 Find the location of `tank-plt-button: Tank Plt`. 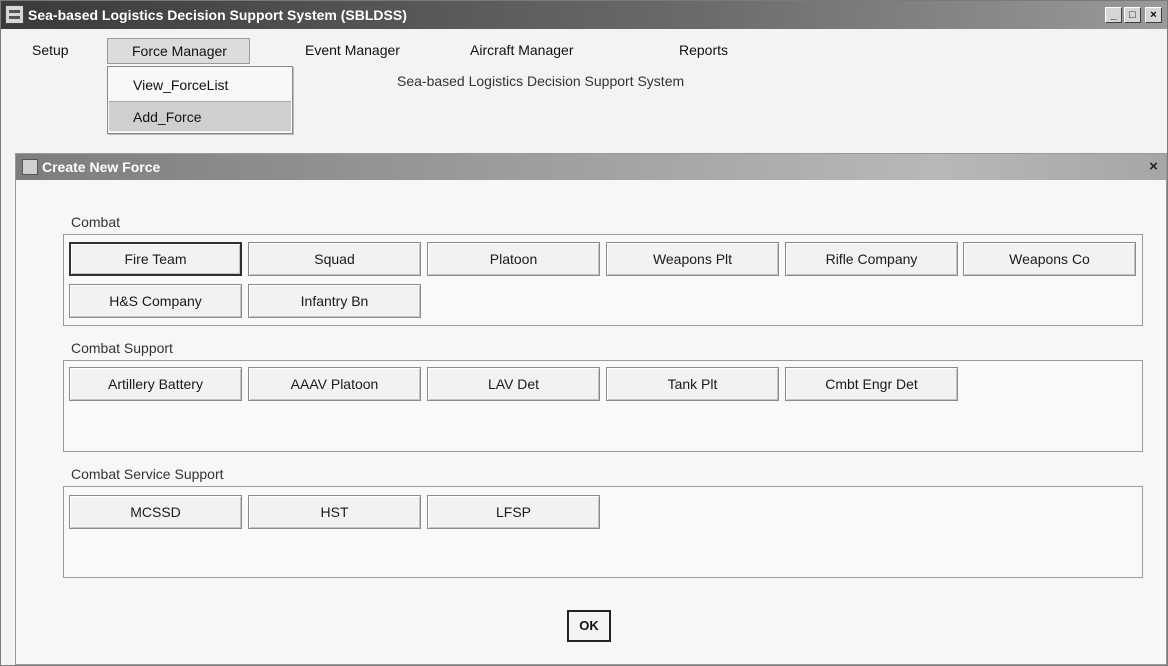

tank-plt-button: Tank Plt is located at coordinates (692, 384).